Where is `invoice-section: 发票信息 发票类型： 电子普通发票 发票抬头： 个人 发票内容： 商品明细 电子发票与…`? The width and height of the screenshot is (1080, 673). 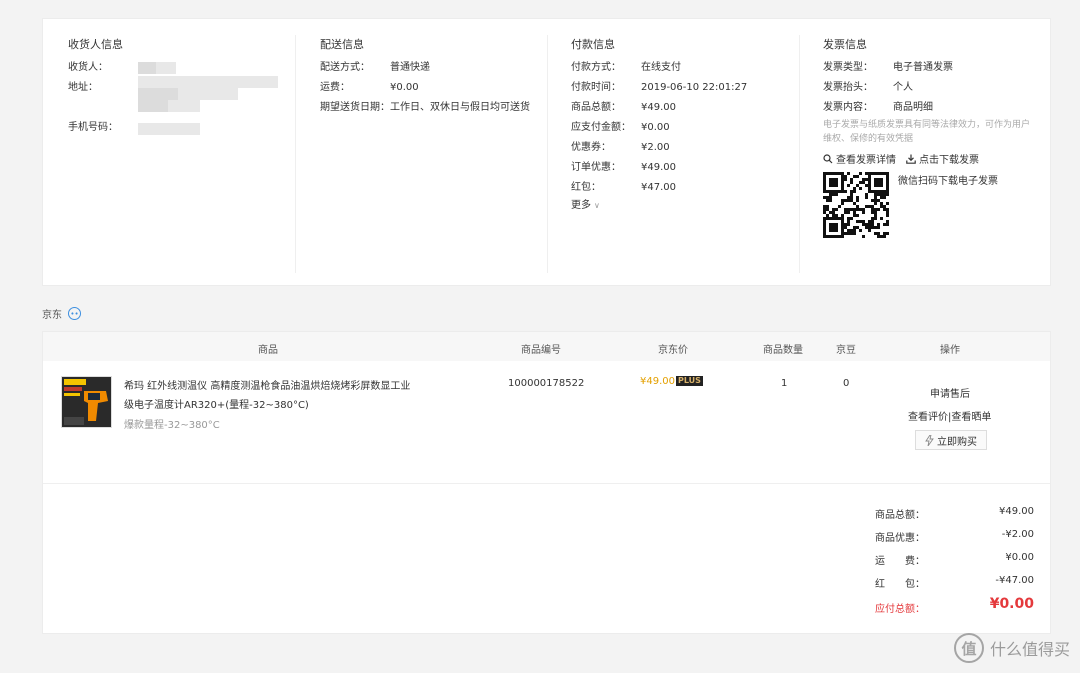
invoice-section: 发票信息 发票类型： 电子普通发票 发票抬头： 个人 发票内容： 商品明细 电子发票与… is located at coordinates (926, 153).